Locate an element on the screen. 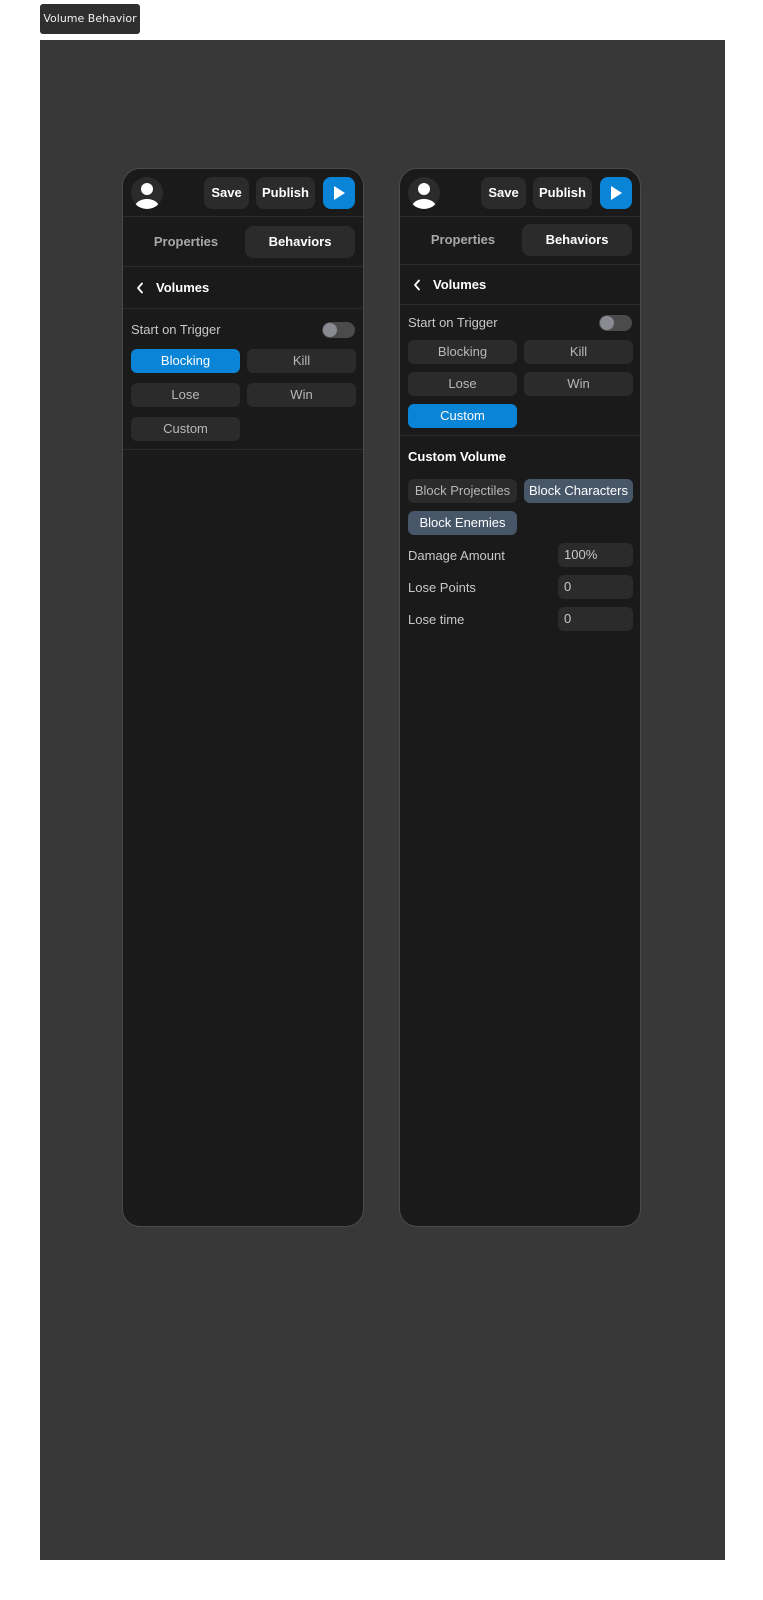 Image resolution: width=763 pixels, height=1600 pixels. damage-amount-label: Damage Amount is located at coordinates (456, 555).